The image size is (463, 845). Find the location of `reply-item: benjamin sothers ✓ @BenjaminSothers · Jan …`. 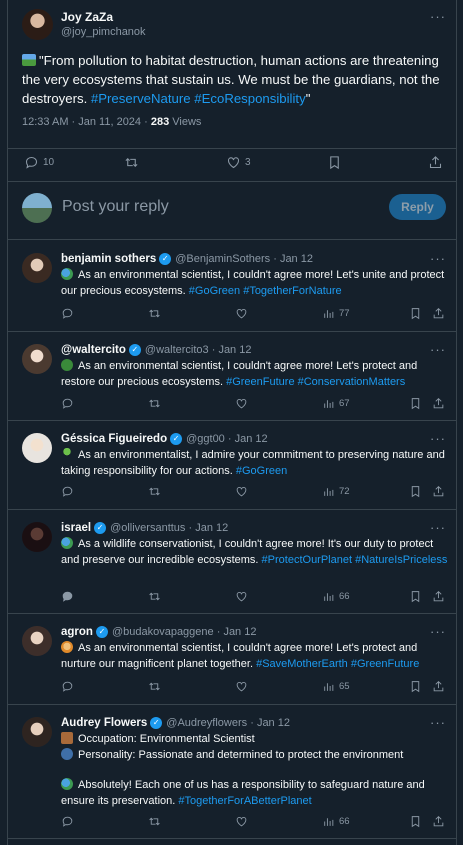

reply-item: benjamin sothers ✓ @BenjaminSothers · Jan … is located at coordinates (232, 286).